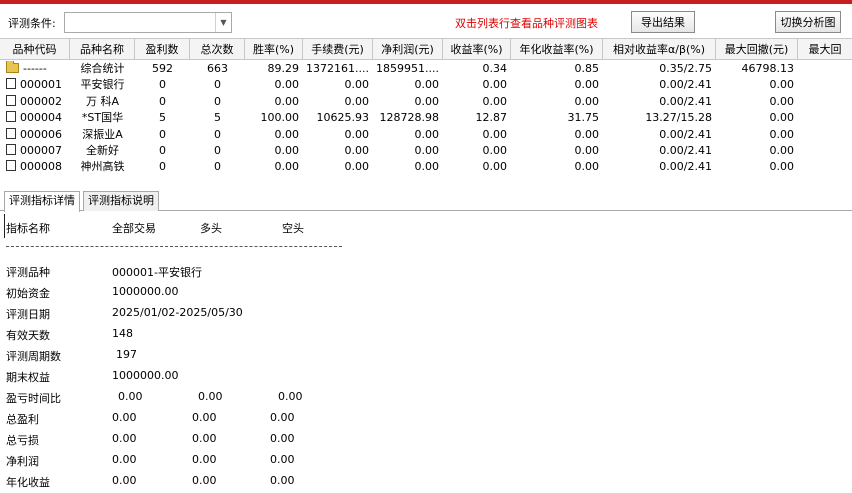 Image resolution: width=852 pixels, height=493 pixels. Describe the element at coordinates (41, 150) in the screenshot. I see `cell-text: 000007` at that location.